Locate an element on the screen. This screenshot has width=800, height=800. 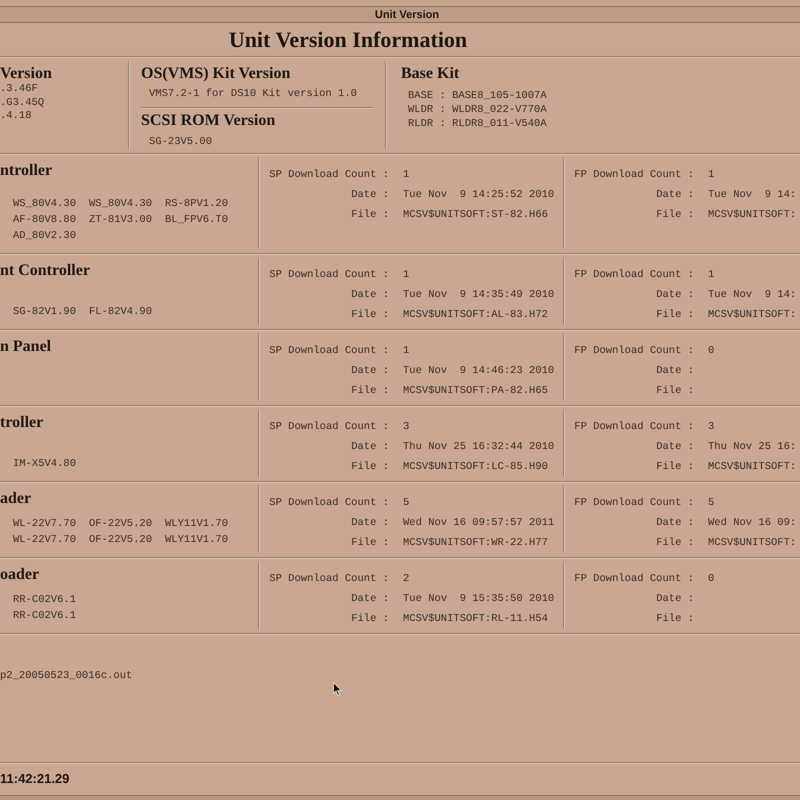
field-value: Thu Nov 25 16: is located at coordinates (752, 447).